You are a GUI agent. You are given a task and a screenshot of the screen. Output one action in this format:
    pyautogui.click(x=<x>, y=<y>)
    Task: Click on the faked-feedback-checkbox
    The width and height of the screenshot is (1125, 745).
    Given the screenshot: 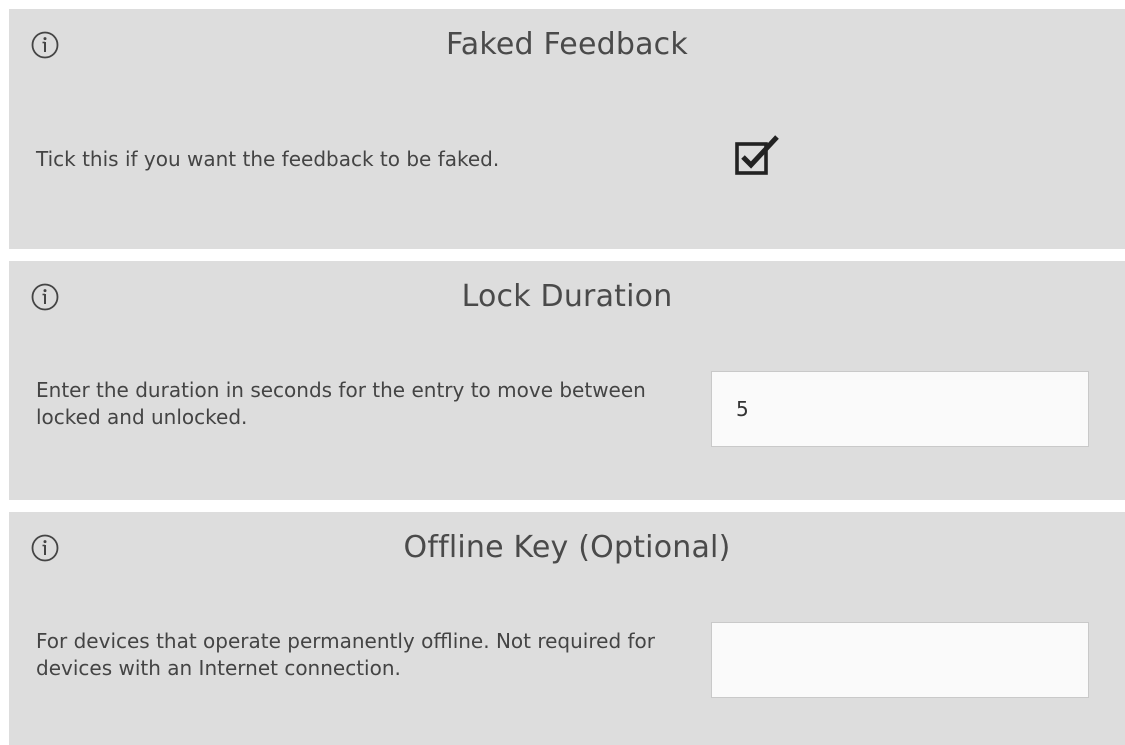 What is the action you would take?
    pyautogui.click(x=759, y=156)
    